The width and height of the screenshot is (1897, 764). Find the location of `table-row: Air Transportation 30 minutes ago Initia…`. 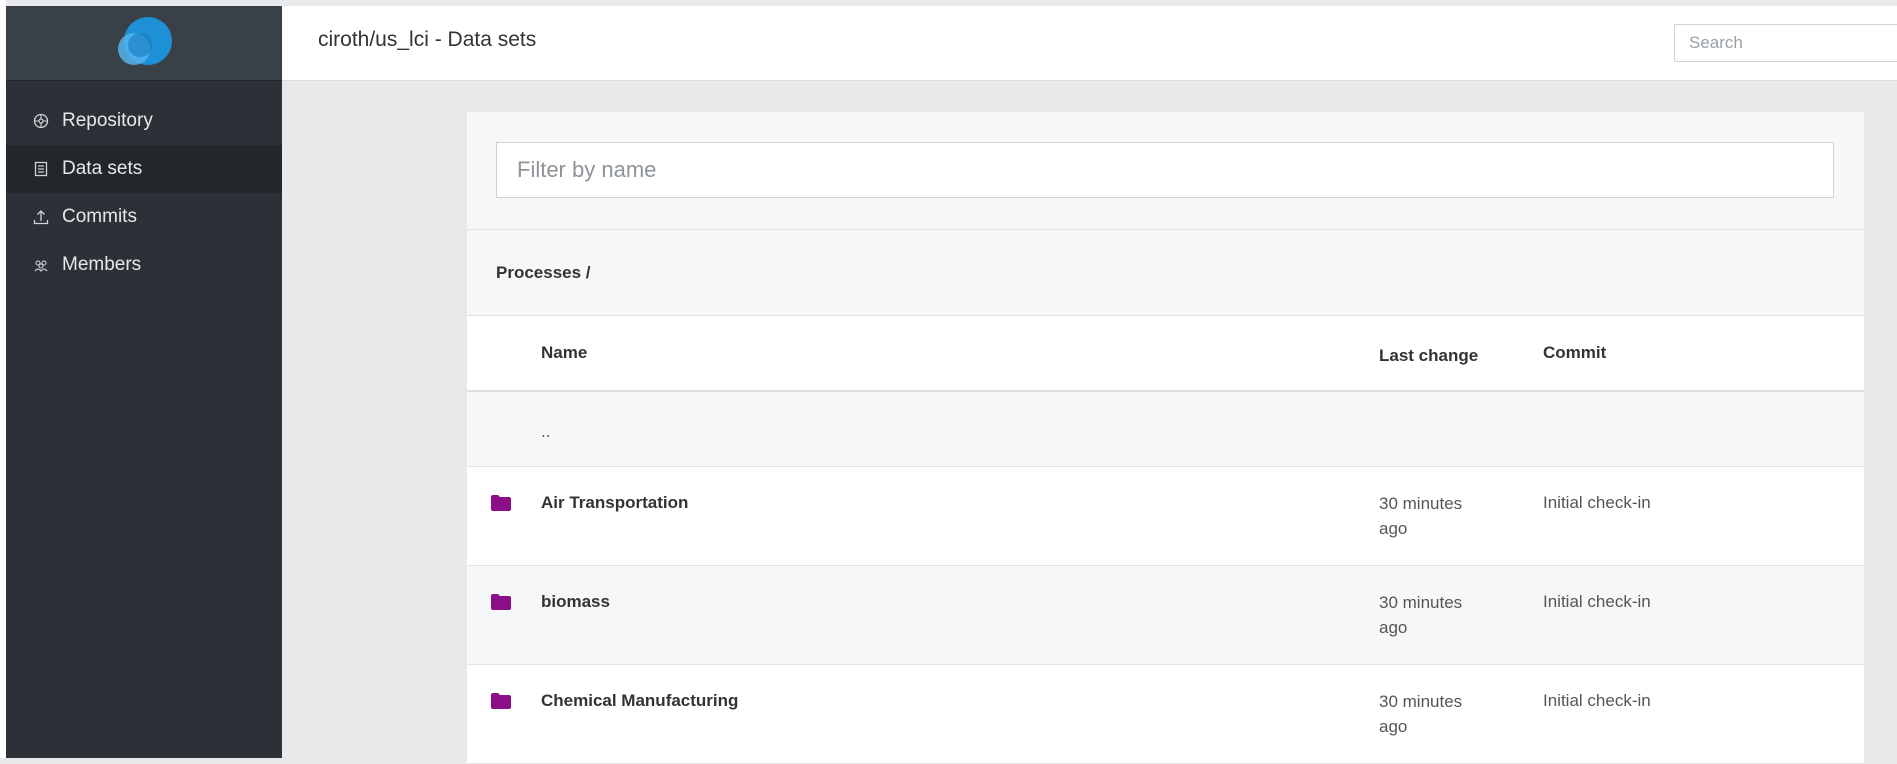

table-row: Air Transportation 30 minutes ago Initia… is located at coordinates (1165, 516).